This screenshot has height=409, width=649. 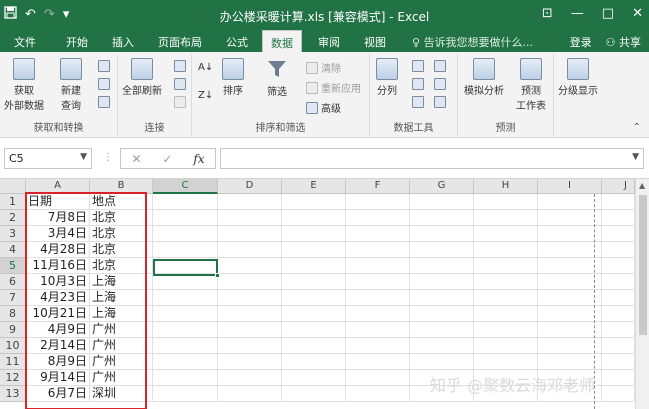 I want to click on whatif-button: 模拟分析, so click(x=484, y=77).